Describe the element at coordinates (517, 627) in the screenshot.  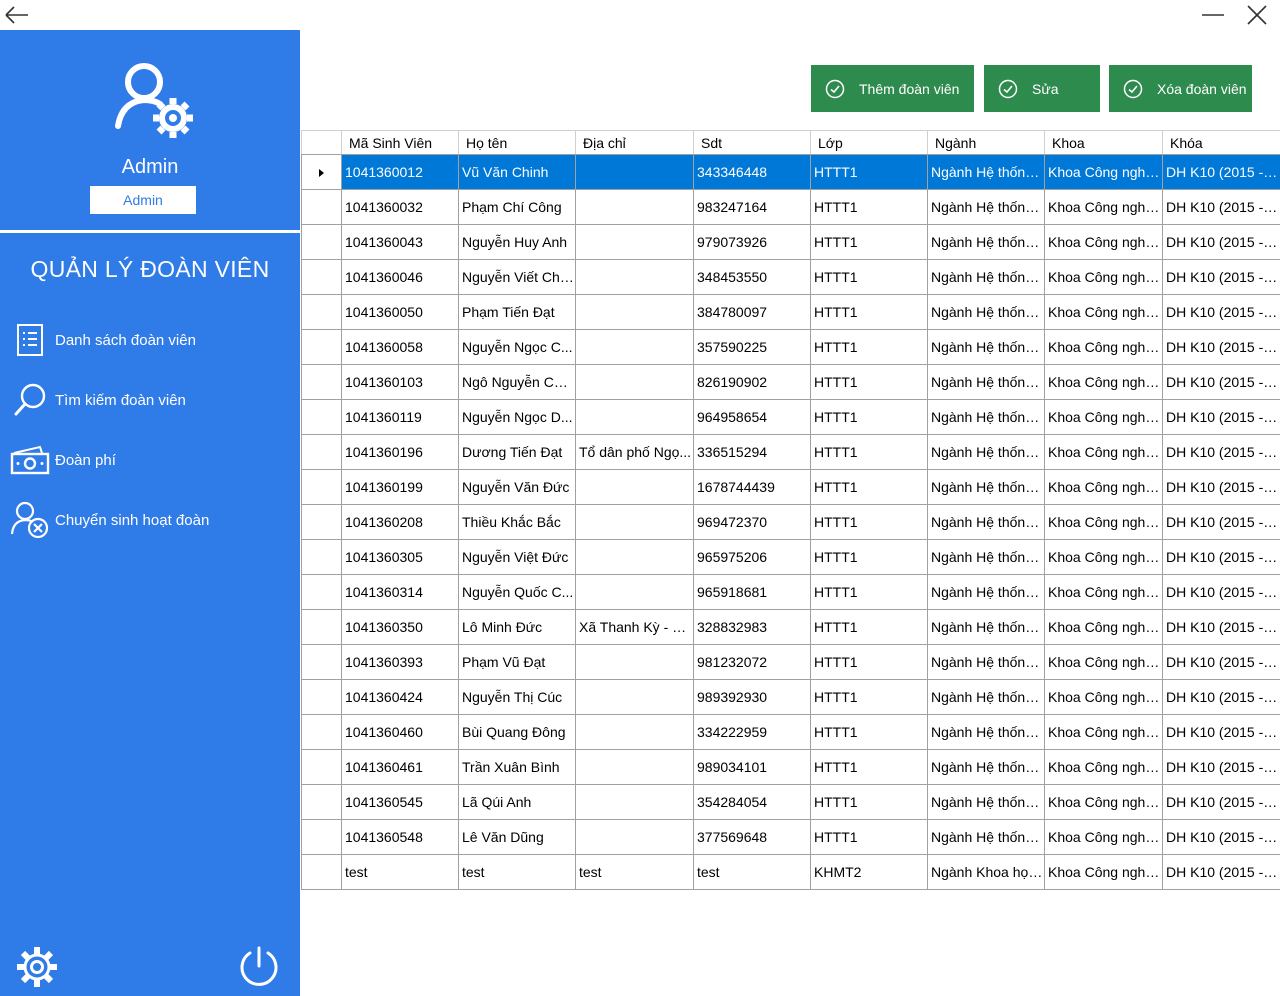
I see `table-cell: Lô Minh Đức` at that location.